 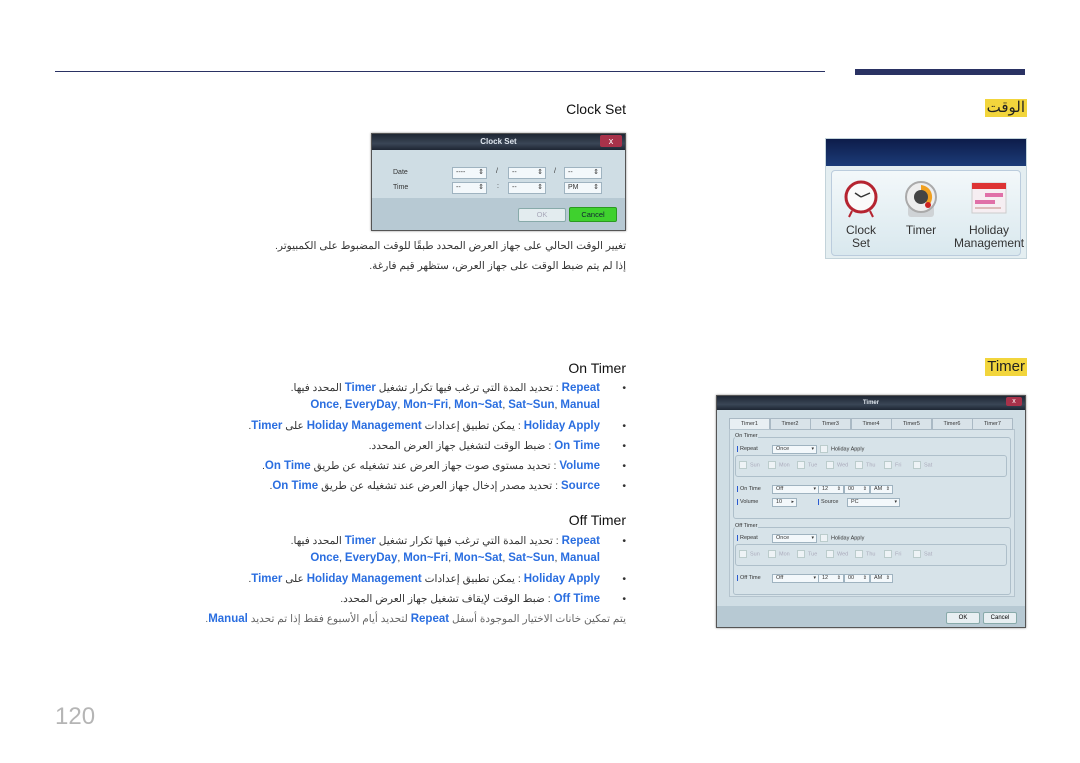 I want to click on tab-timer4: Timer4, so click(x=871, y=424).